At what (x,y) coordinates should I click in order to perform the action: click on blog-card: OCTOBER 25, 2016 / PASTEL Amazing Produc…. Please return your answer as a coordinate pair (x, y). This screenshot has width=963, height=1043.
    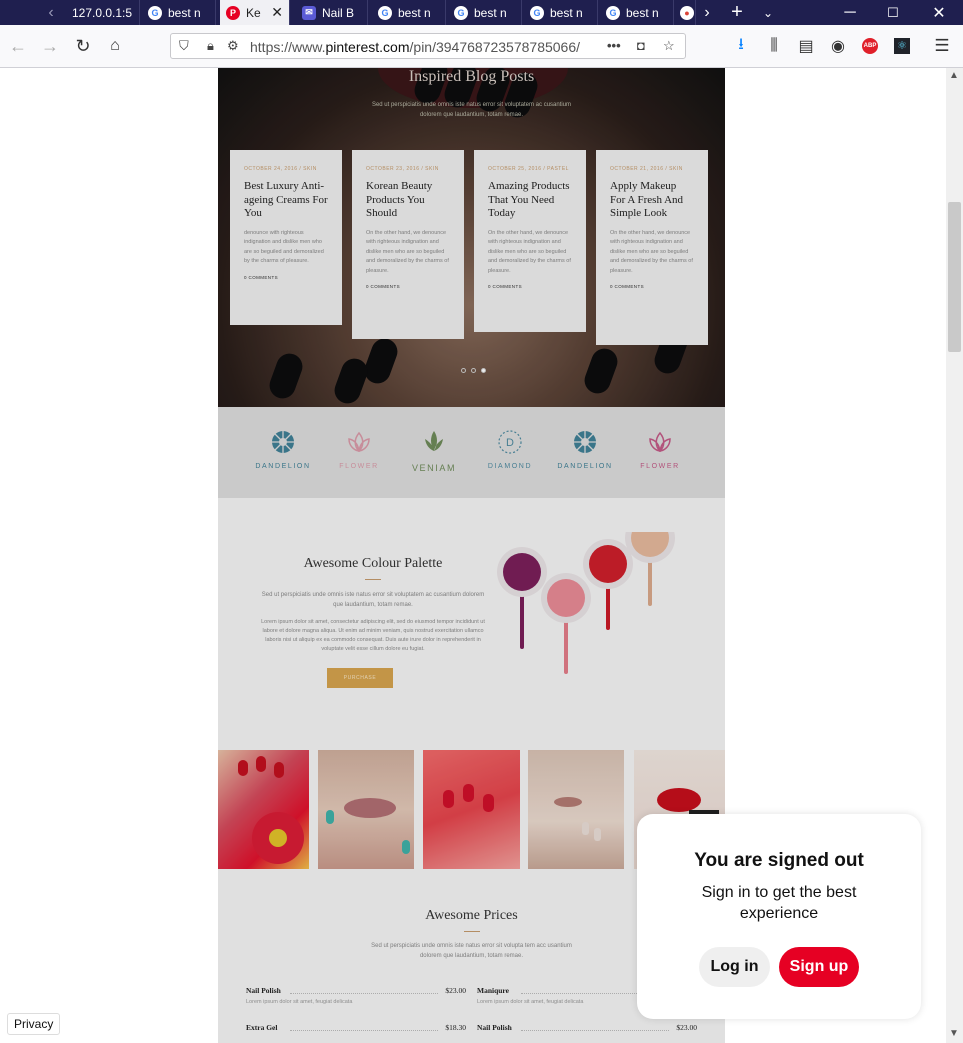
    Looking at the image, I should click on (530, 241).